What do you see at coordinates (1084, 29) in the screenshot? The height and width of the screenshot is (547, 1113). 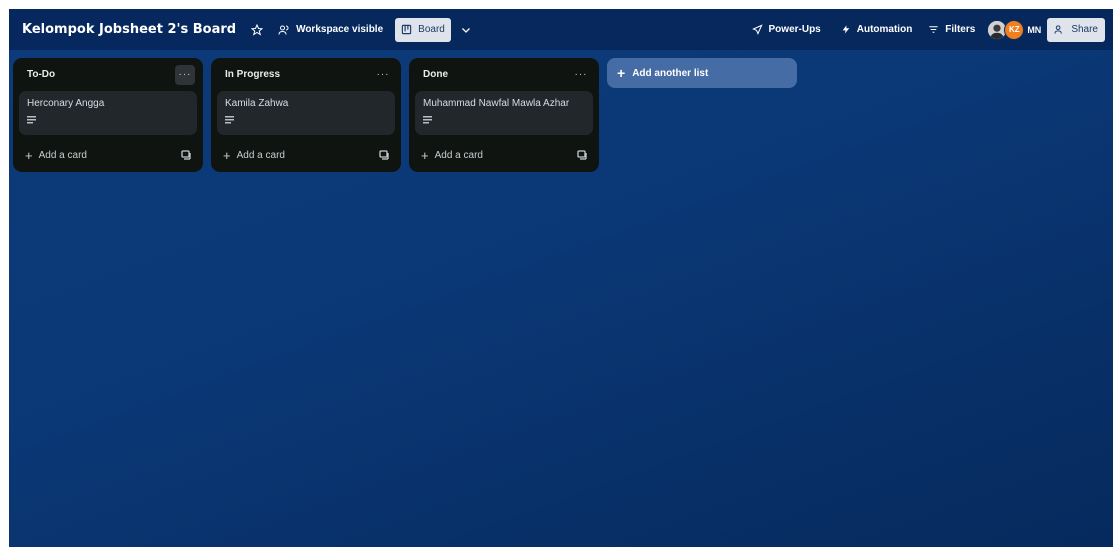 I see `share-label: Share` at bounding box center [1084, 29].